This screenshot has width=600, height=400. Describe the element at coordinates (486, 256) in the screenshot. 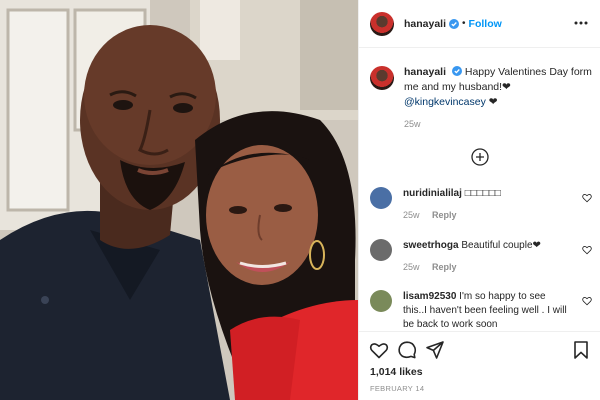

I see `comment-body: sweetrhoga Beautiful couple❤ 25w Reply` at that location.